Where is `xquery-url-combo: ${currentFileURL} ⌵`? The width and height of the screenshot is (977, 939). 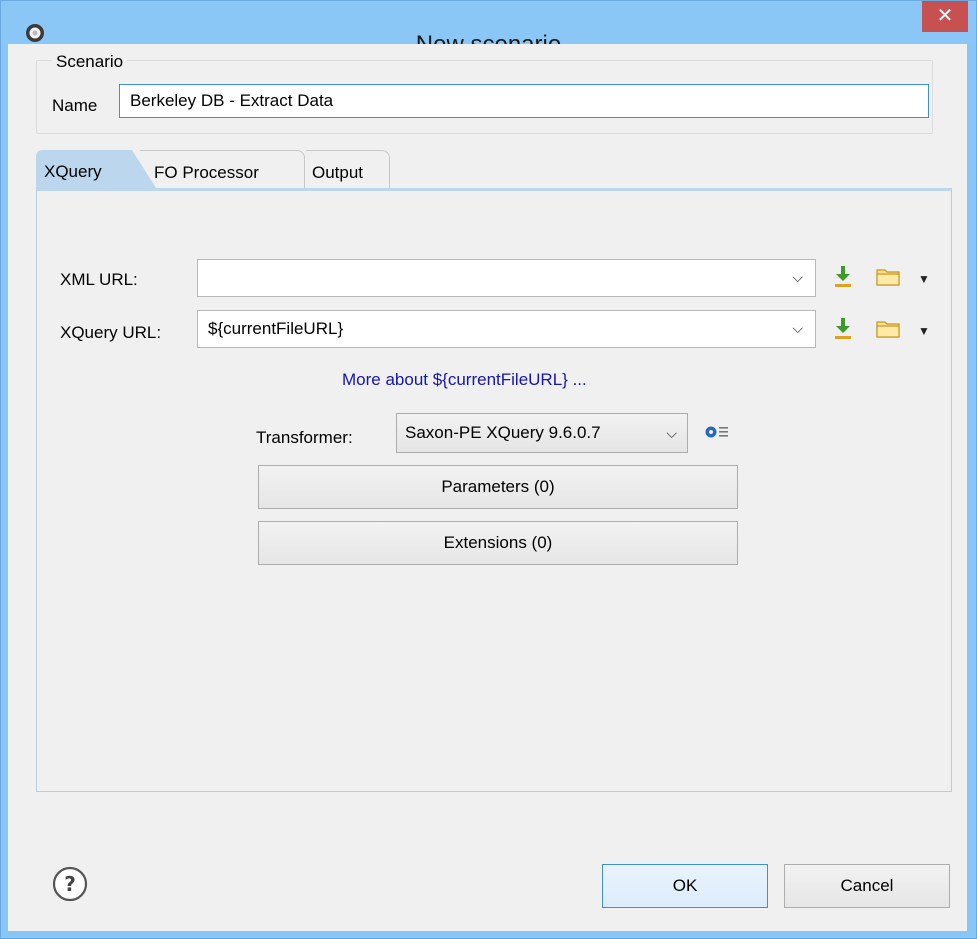 xquery-url-combo: ${currentFileURL} ⌵ is located at coordinates (506, 329).